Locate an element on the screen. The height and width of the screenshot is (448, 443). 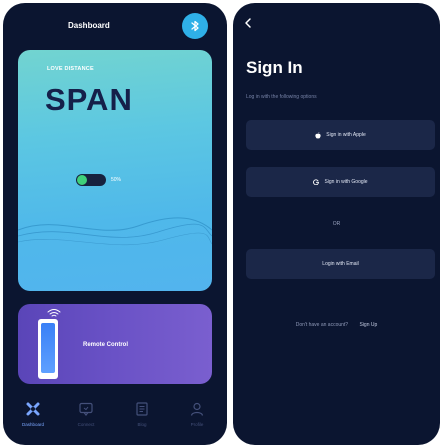
remote-control-label: Remote Control is located at coordinates (105, 345).